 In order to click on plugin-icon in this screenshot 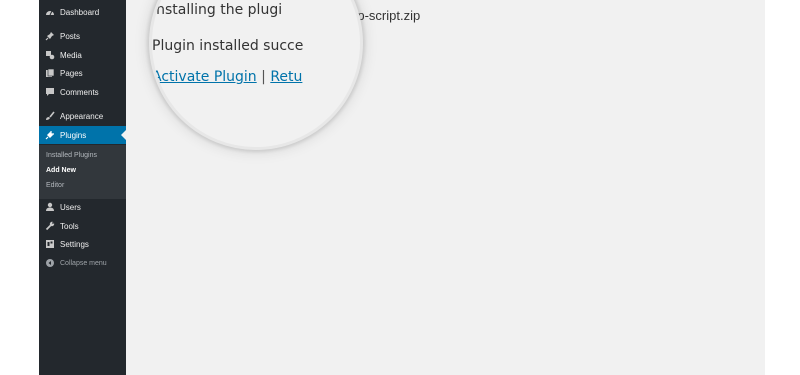, I will do `click(50, 135)`.